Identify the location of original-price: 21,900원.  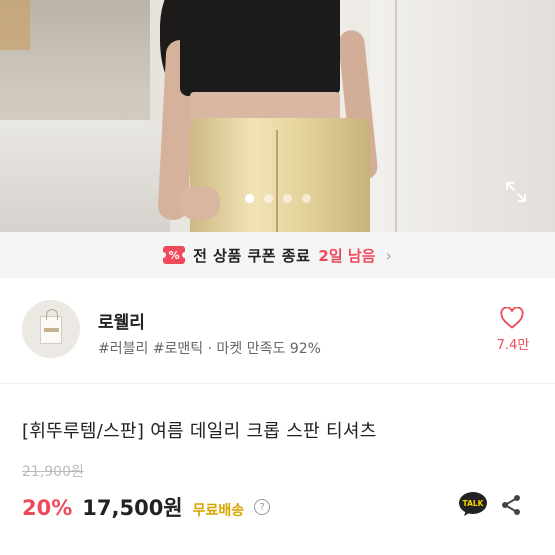
(53, 472).